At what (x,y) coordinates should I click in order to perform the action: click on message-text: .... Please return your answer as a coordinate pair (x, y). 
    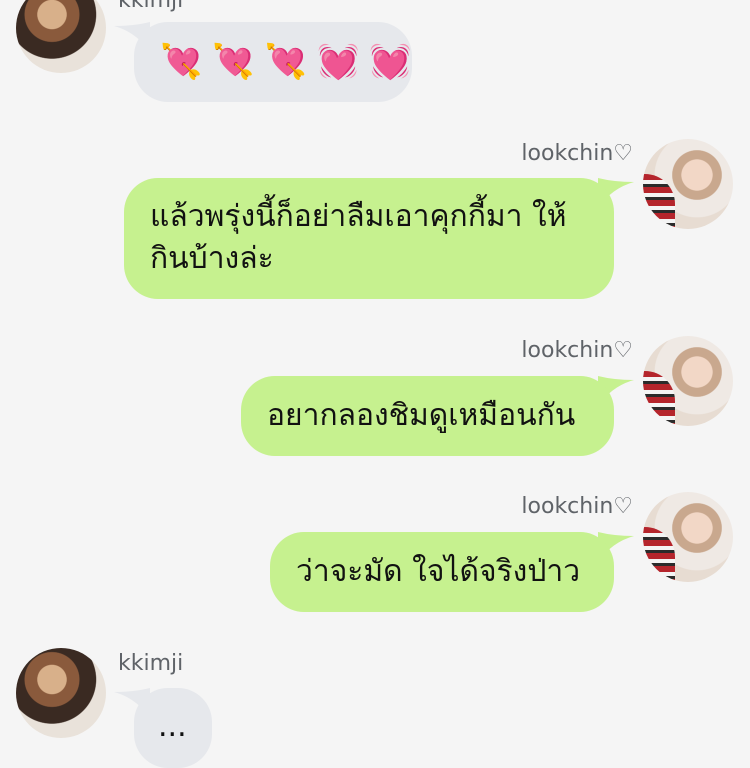
    Looking at the image, I should click on (172, 726).